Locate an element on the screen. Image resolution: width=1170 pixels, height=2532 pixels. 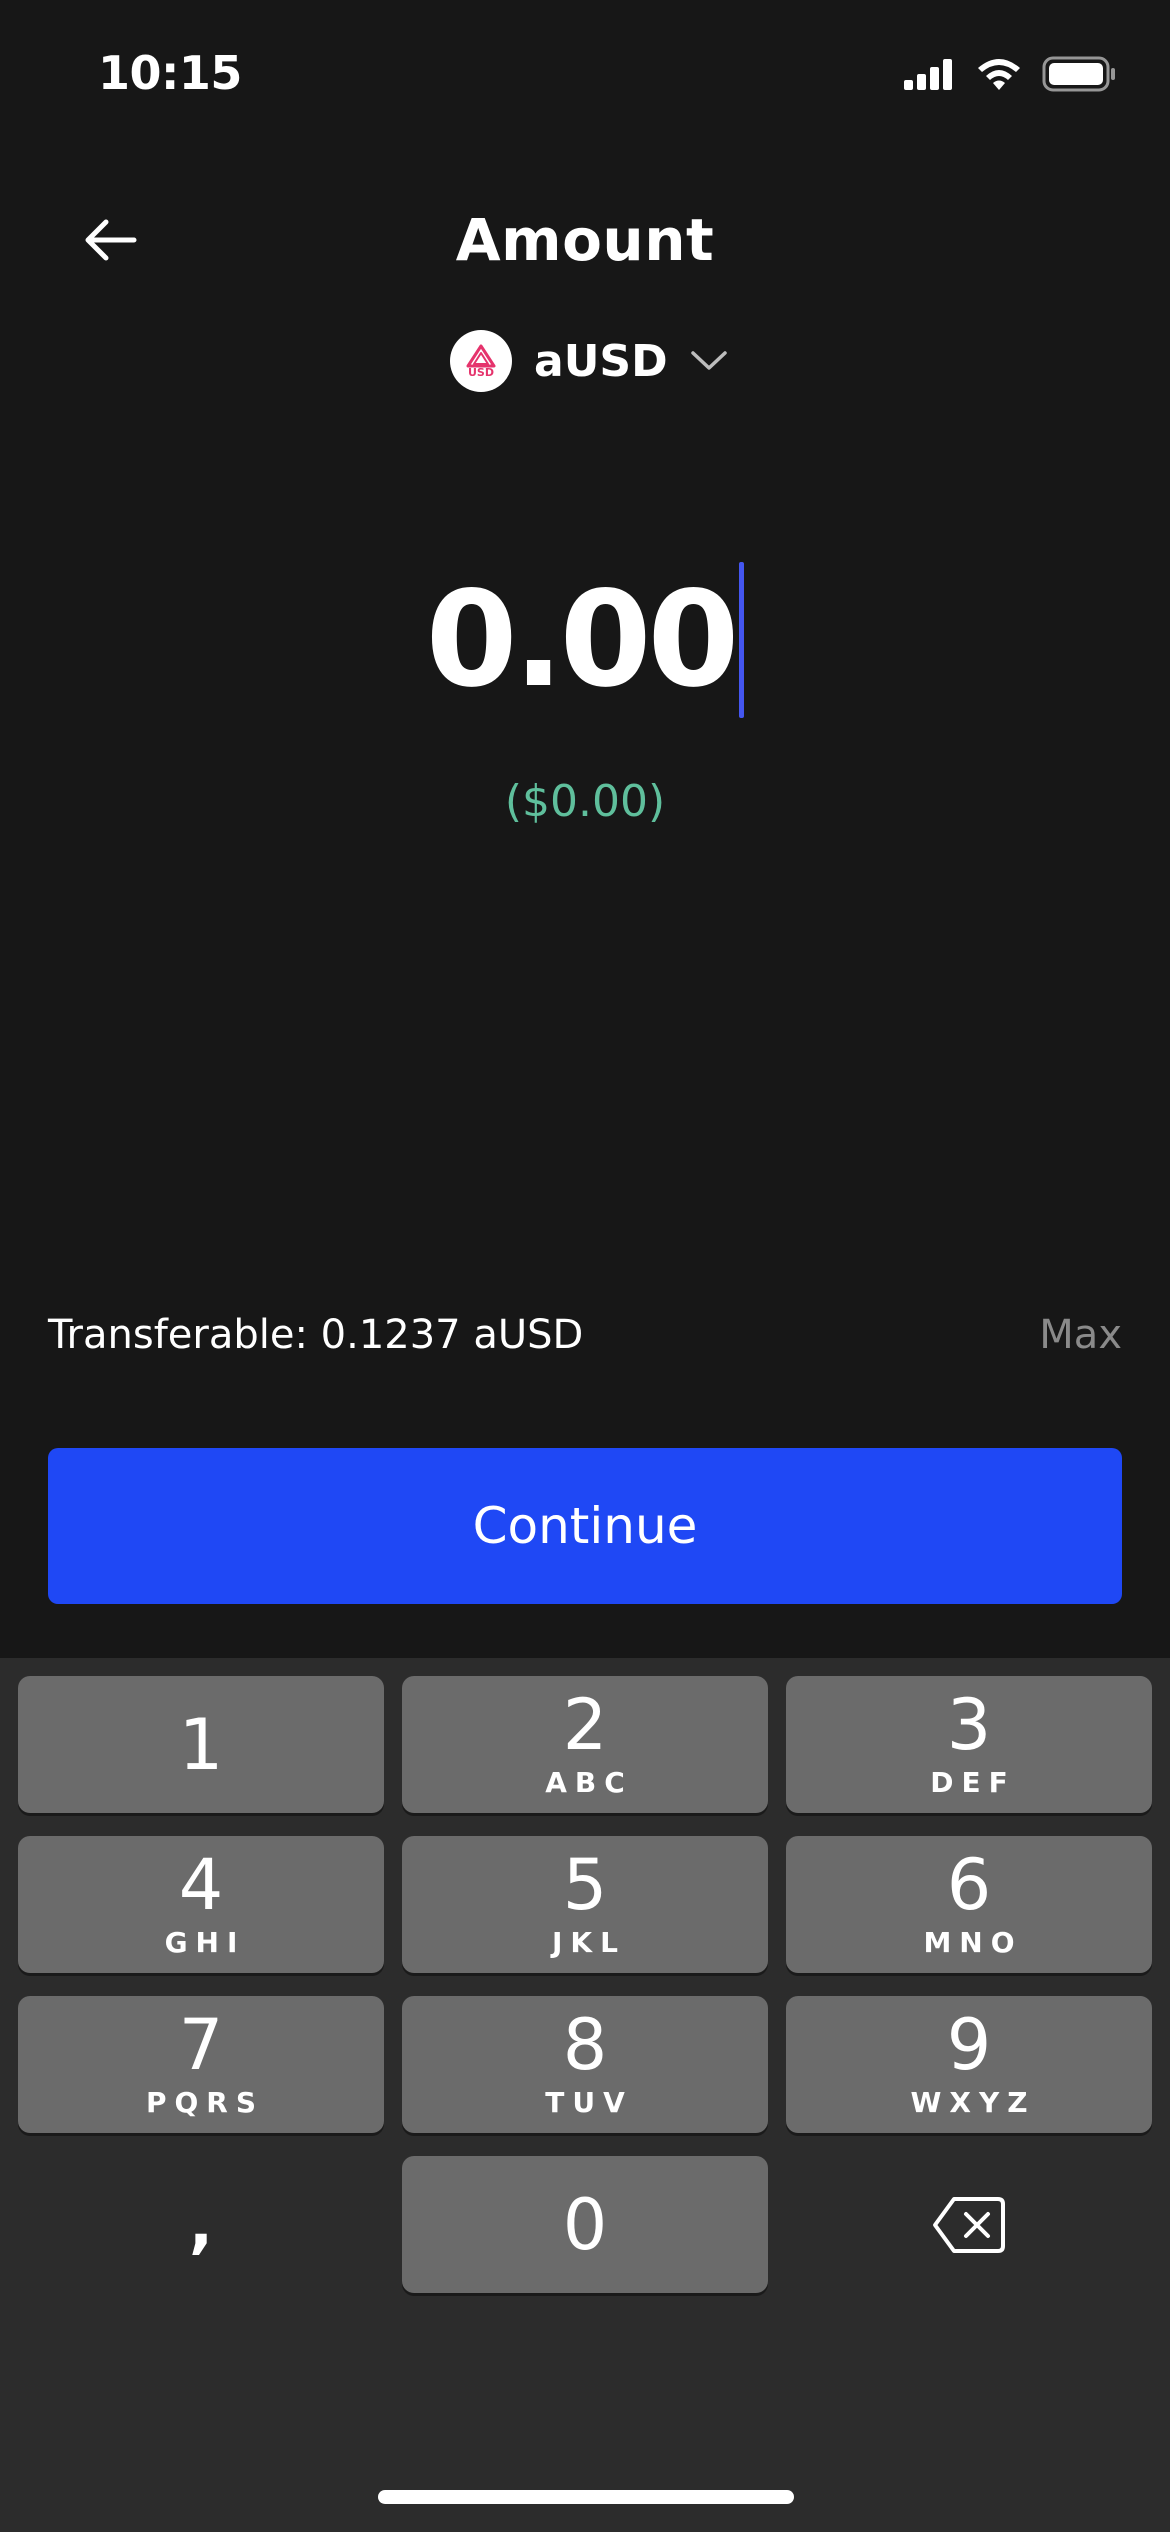
token-logo-text: USD is located at coordinates (481, 372).